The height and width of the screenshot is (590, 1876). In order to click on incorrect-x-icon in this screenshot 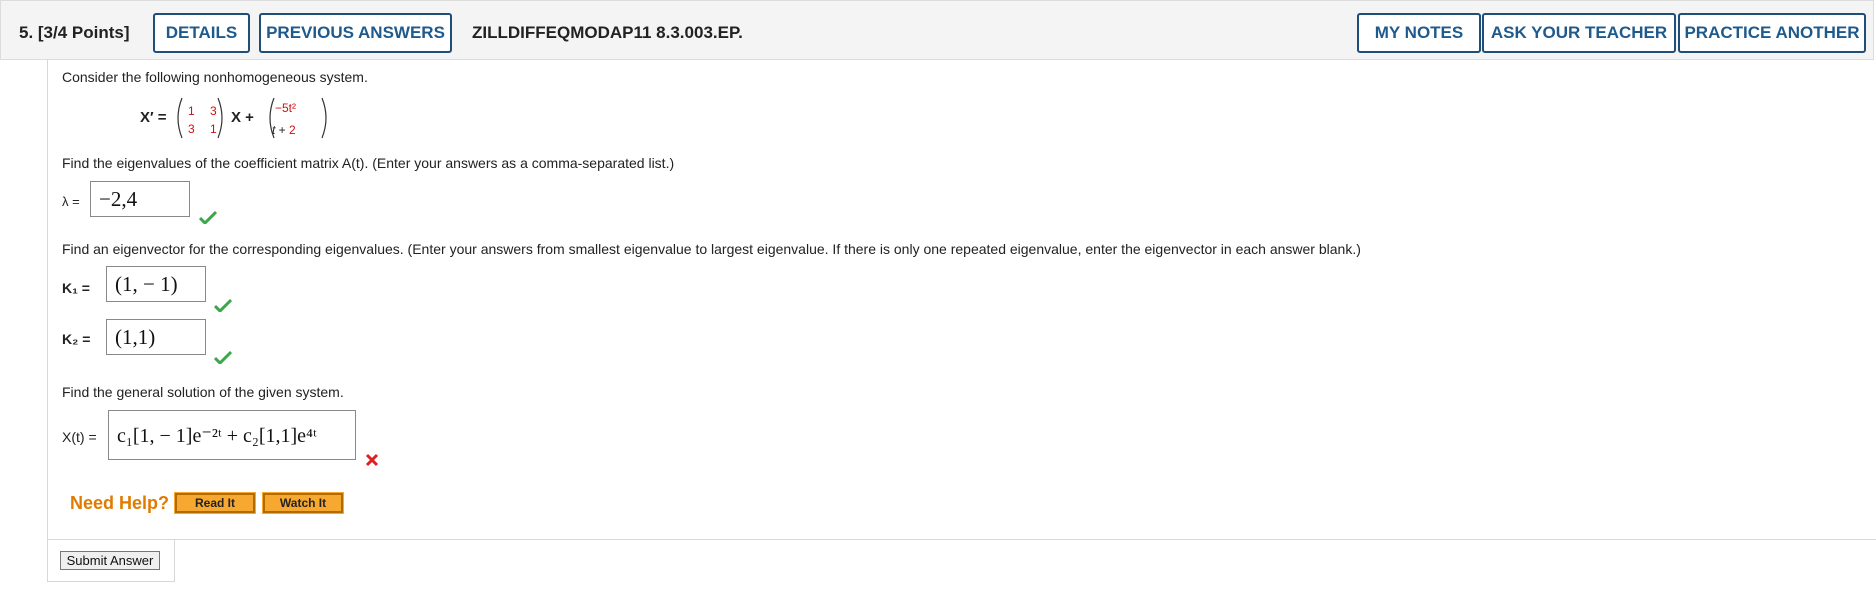, I will do `click(372, 460)`.